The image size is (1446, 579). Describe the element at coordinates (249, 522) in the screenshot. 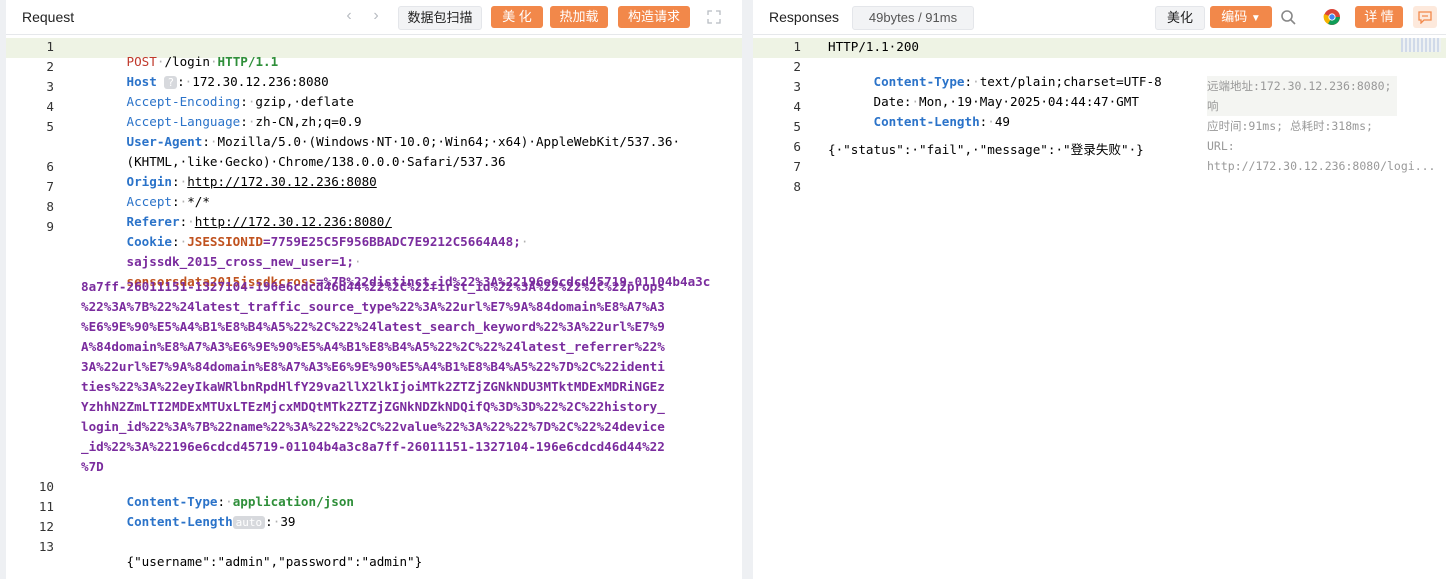

I see `auto-badge: auto` at that location.